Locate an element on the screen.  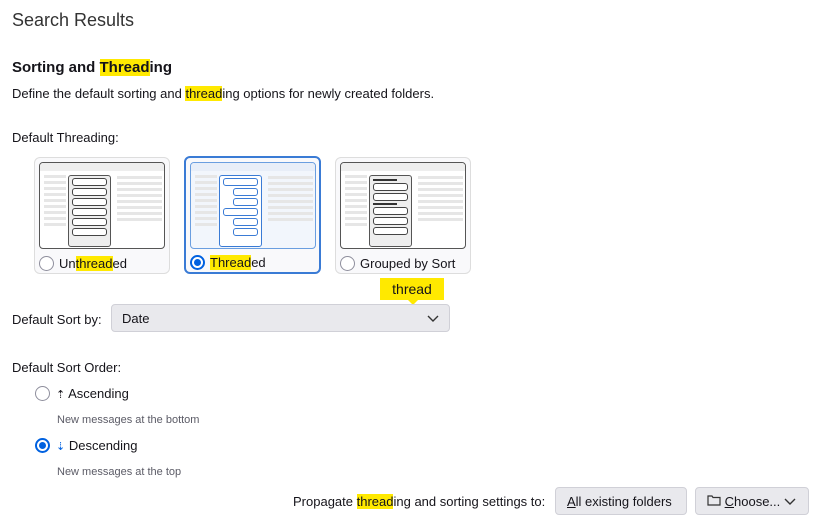
grouped-by-sort-radio is located at coordinates (347, 264).